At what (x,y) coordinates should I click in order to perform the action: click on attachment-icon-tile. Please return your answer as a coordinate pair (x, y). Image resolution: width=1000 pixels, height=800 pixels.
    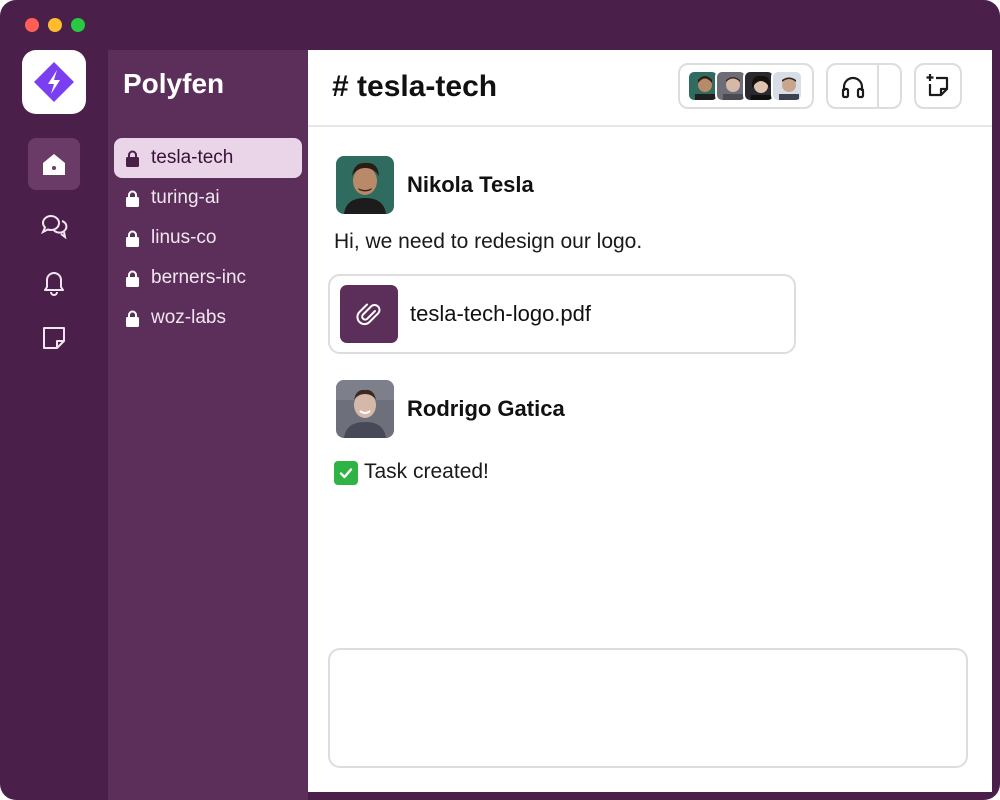
    Looking at the image, I should click on (369, 314).